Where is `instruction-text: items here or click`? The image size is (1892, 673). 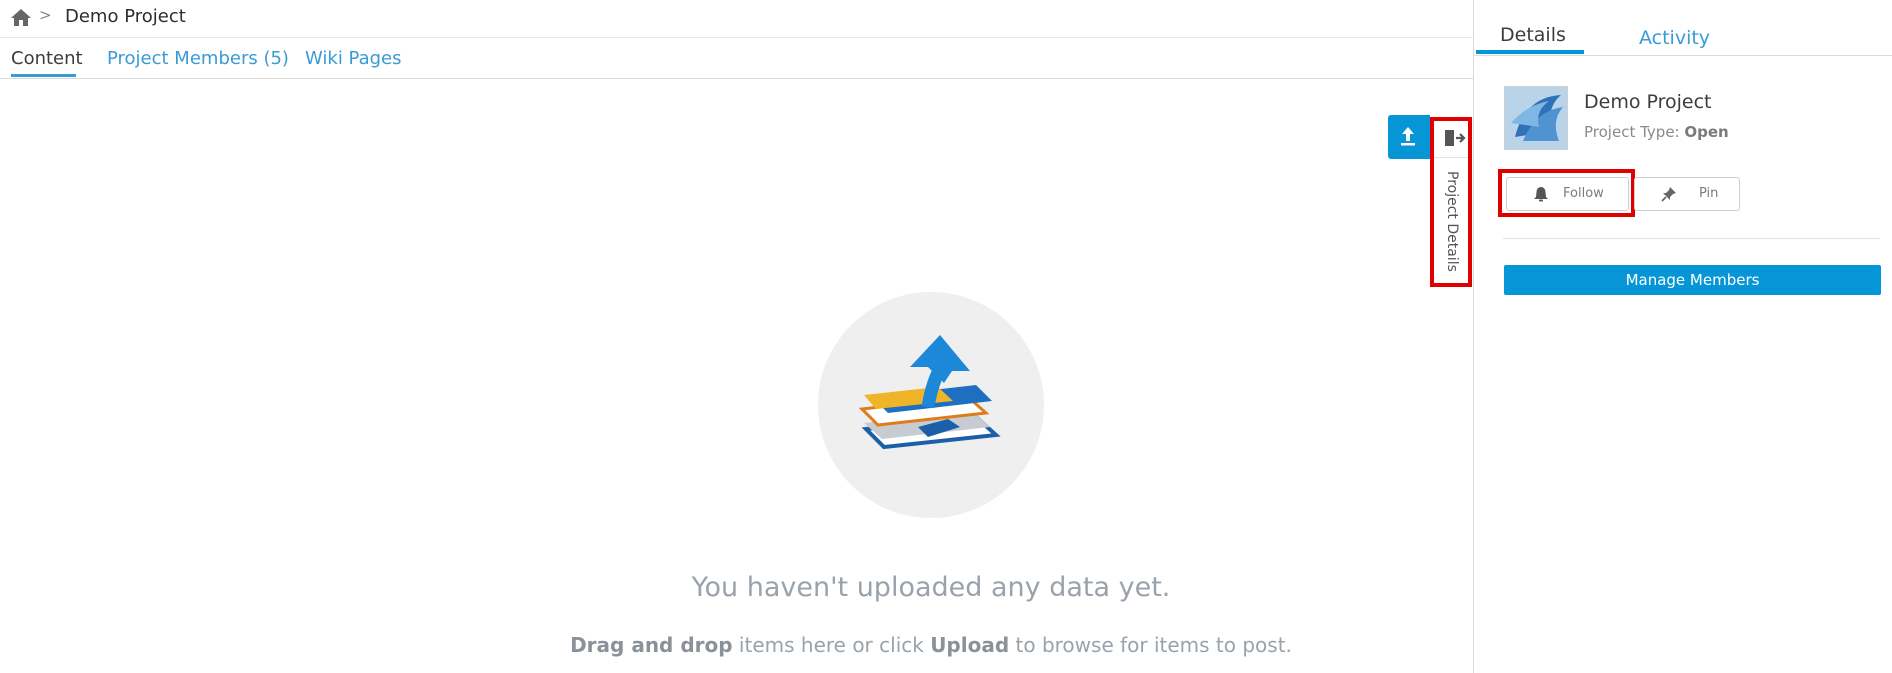 instruction-text: items here or click is located at coordinates (831, 645).